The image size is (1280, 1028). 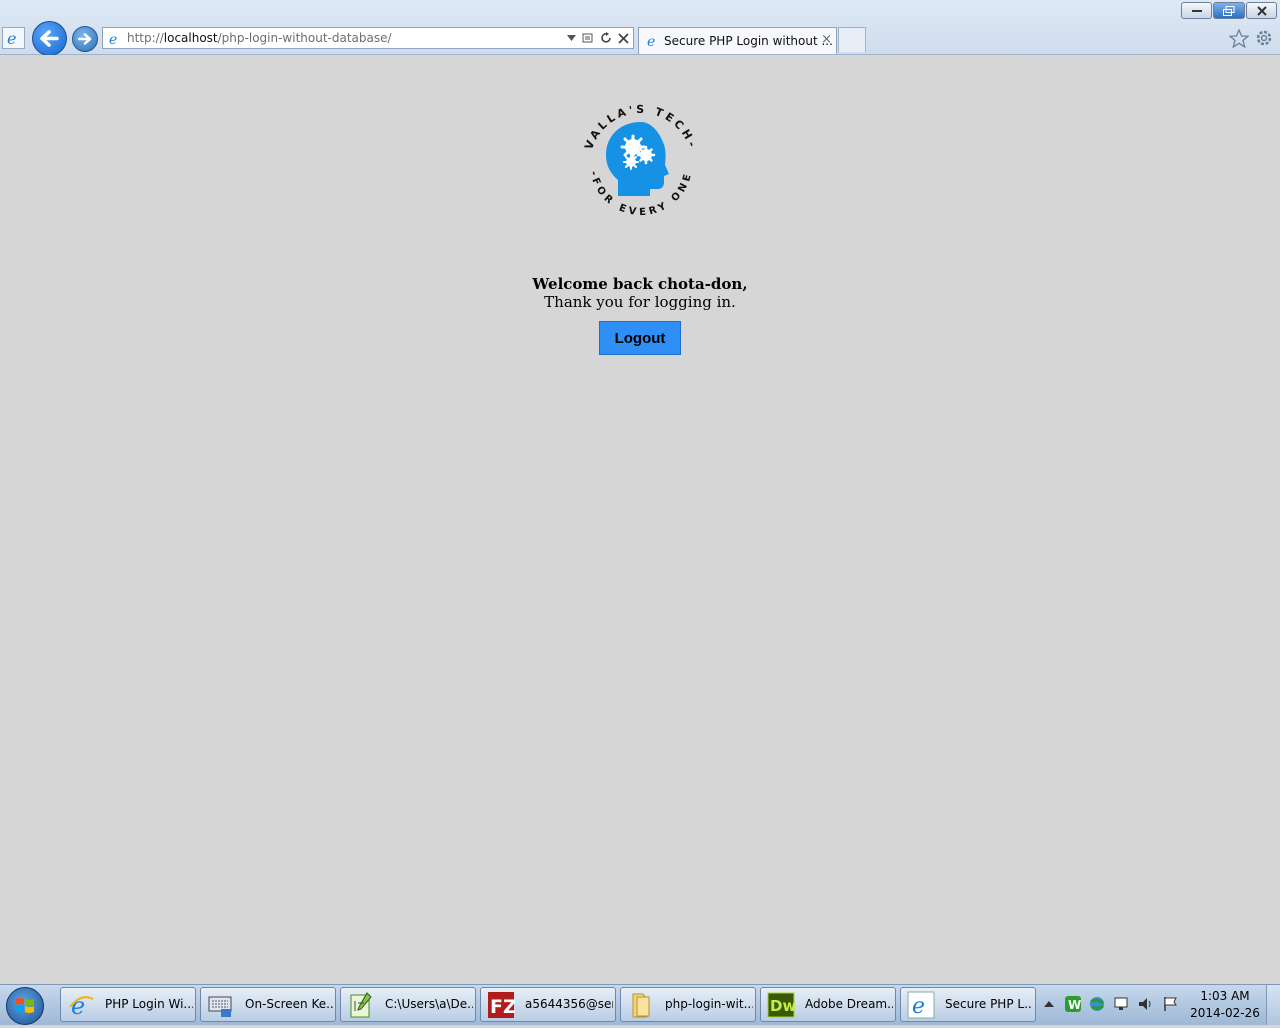 What do you see at coordinates (826, 39) in the screenshot?
I see `tab-close-icon: ×` at bounding box center [826, 39].